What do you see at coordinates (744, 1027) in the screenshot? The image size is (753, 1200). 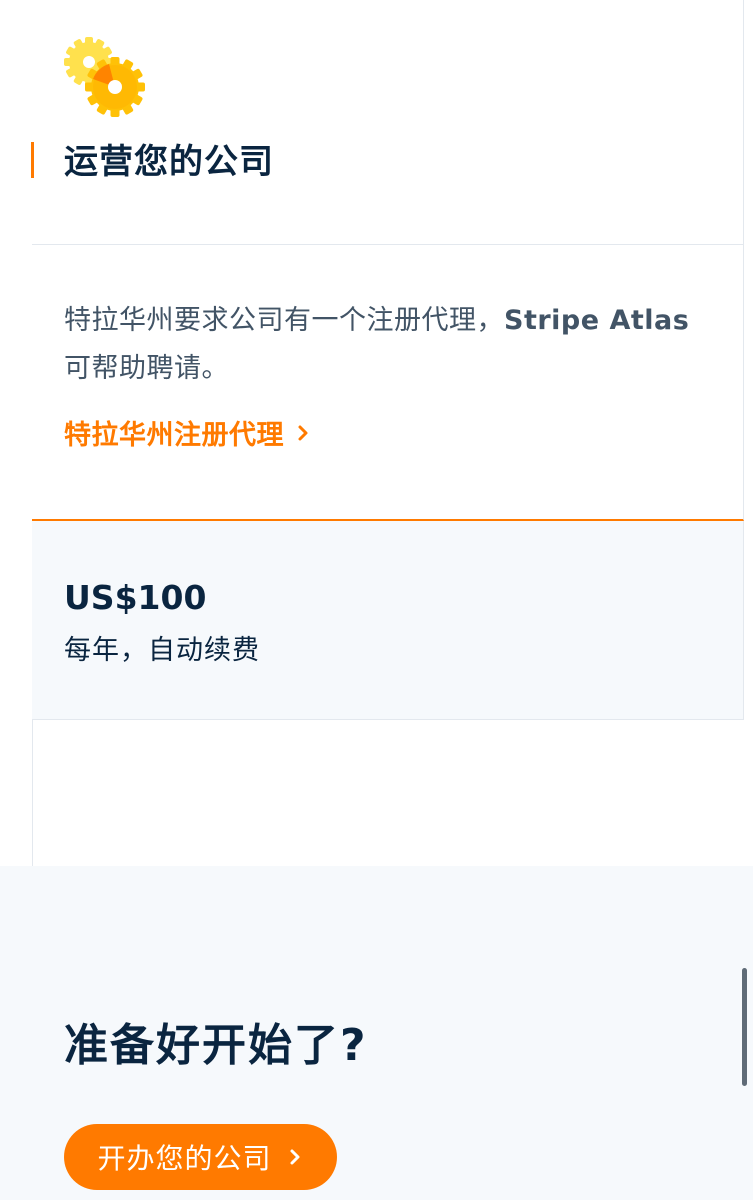 I see `page-scrollbar` at bounding box center [744, 1027].